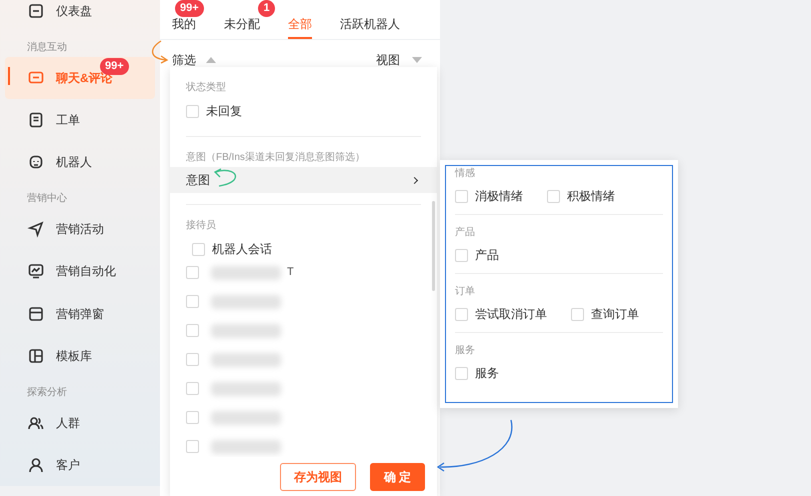 The height and width of the screenshot is (496, 811). What do you see at coordinates (465, 173) in the screenshot?
I see `section-label: 情感` at bounding box center [465, 173].